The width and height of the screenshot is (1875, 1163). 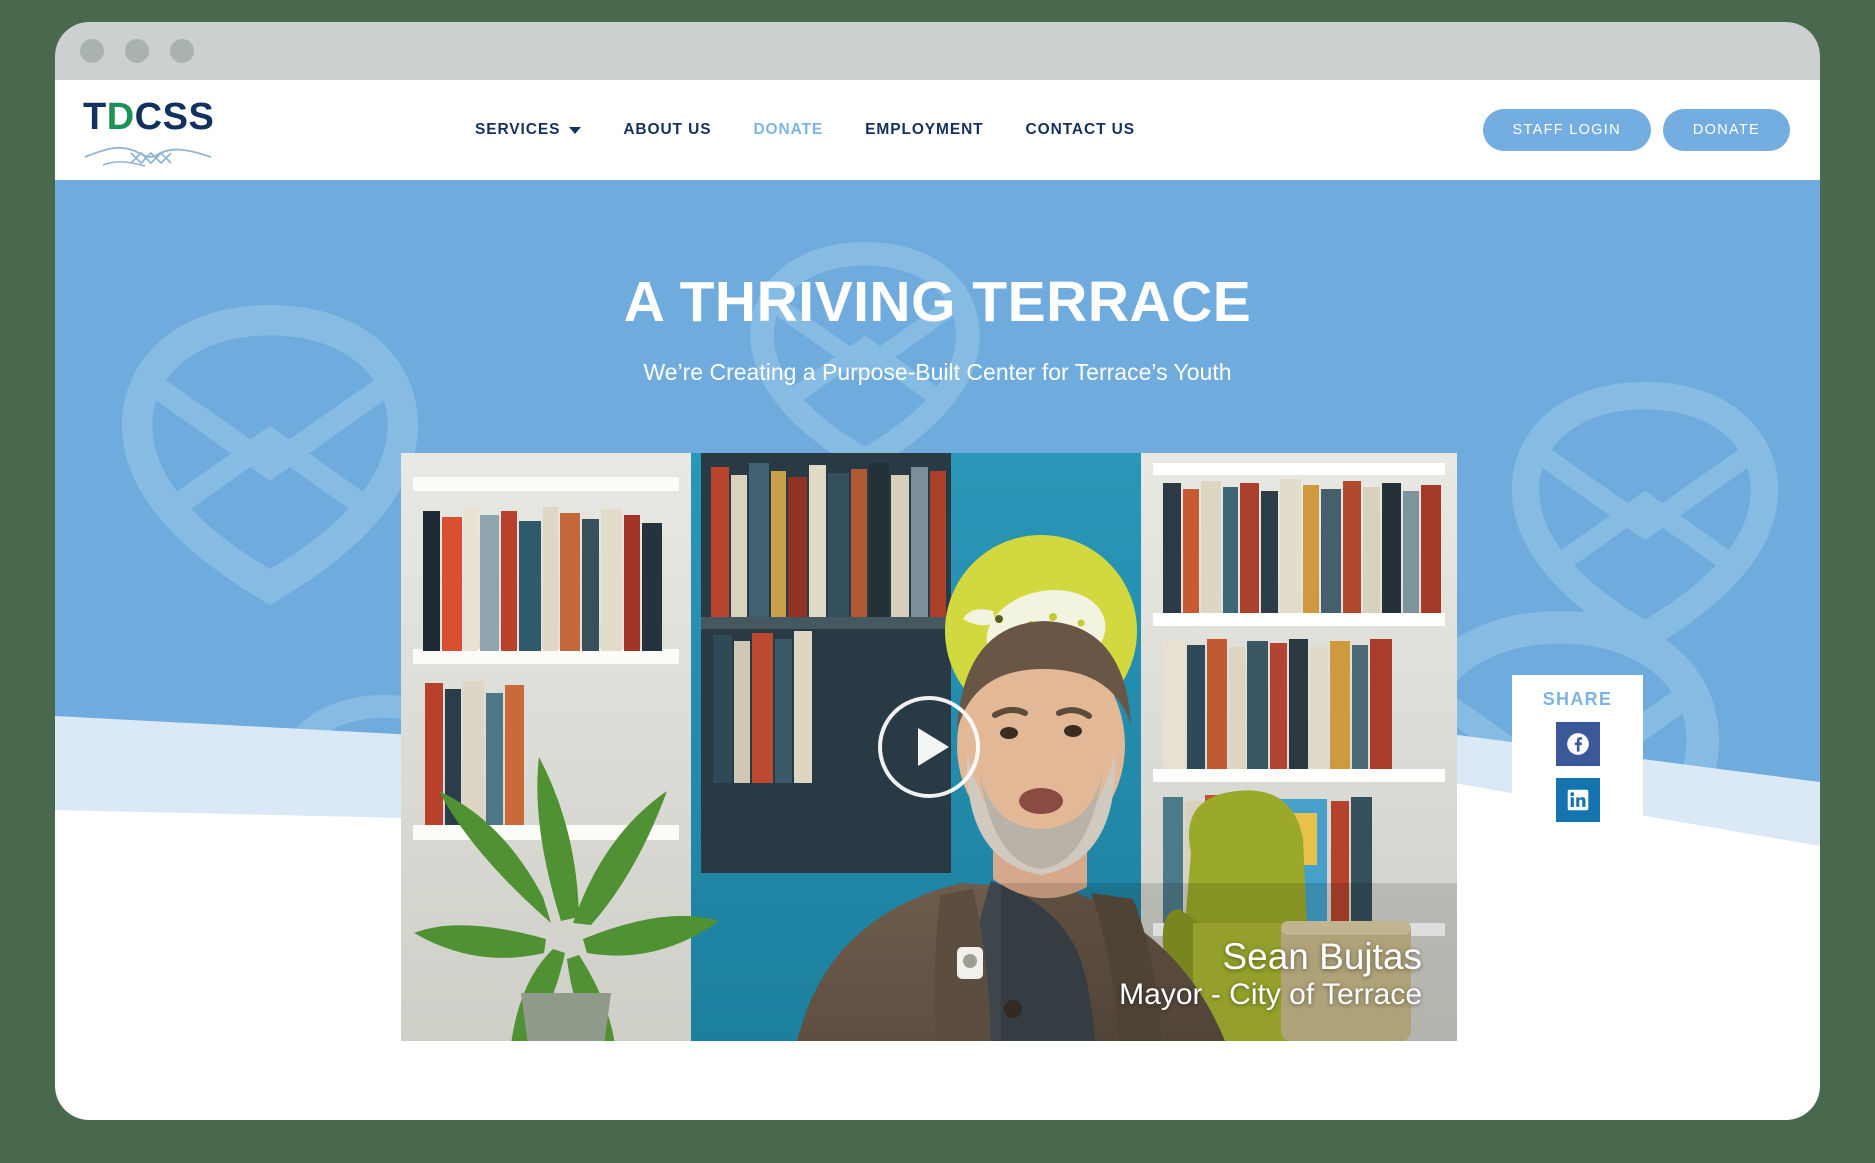 I want to click on speaker-name: Sean Bujtas, so click(x=1322, y=956).